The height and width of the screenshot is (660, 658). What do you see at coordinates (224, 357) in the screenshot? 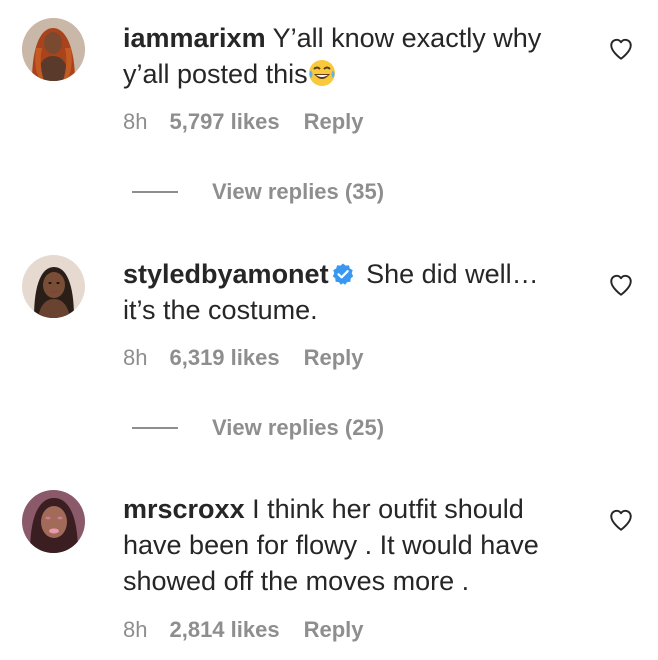
I see `likes-count: 6,319 likes` at bounding box center [224, 357].